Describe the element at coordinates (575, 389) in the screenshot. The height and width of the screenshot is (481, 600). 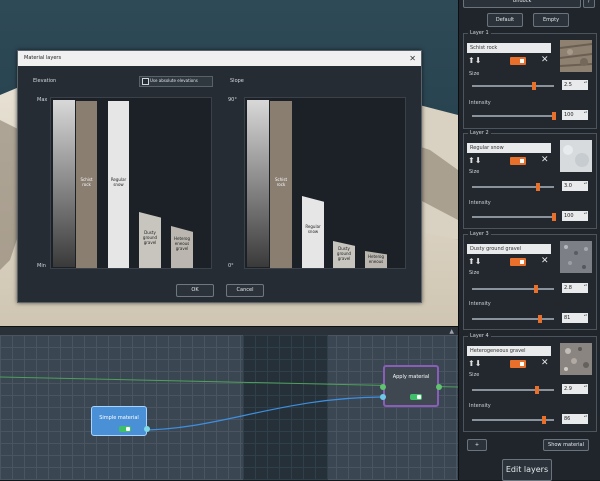
I see `layer-4-size-field: 2.9` at that location.